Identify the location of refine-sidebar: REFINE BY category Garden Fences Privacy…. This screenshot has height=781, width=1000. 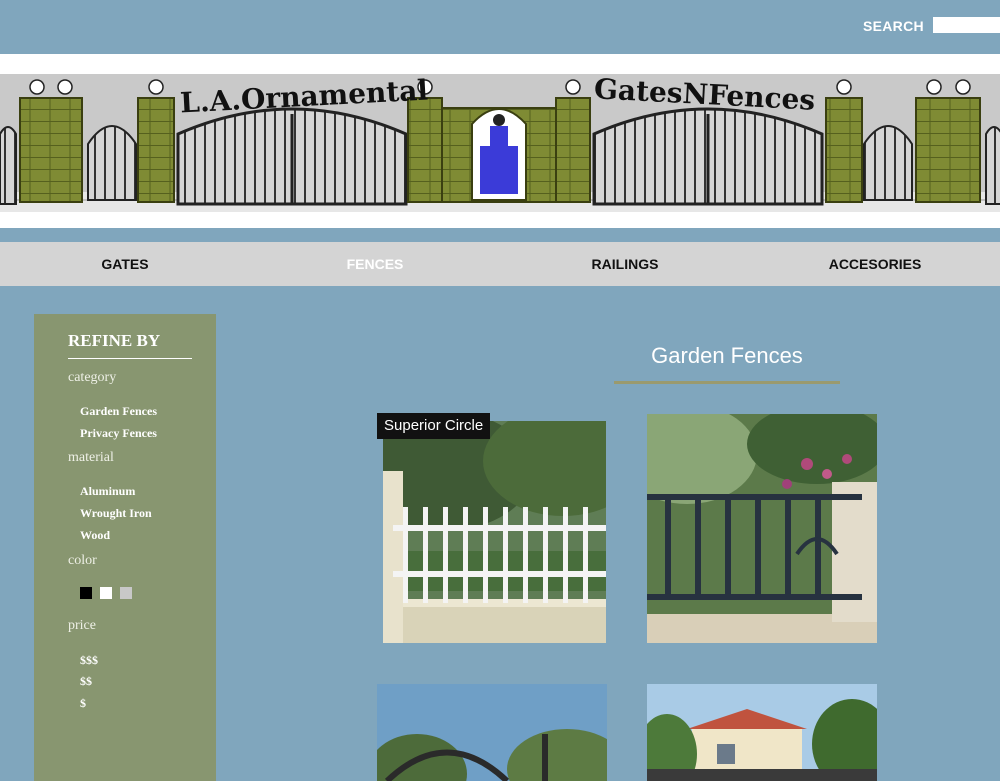
(125, 547).